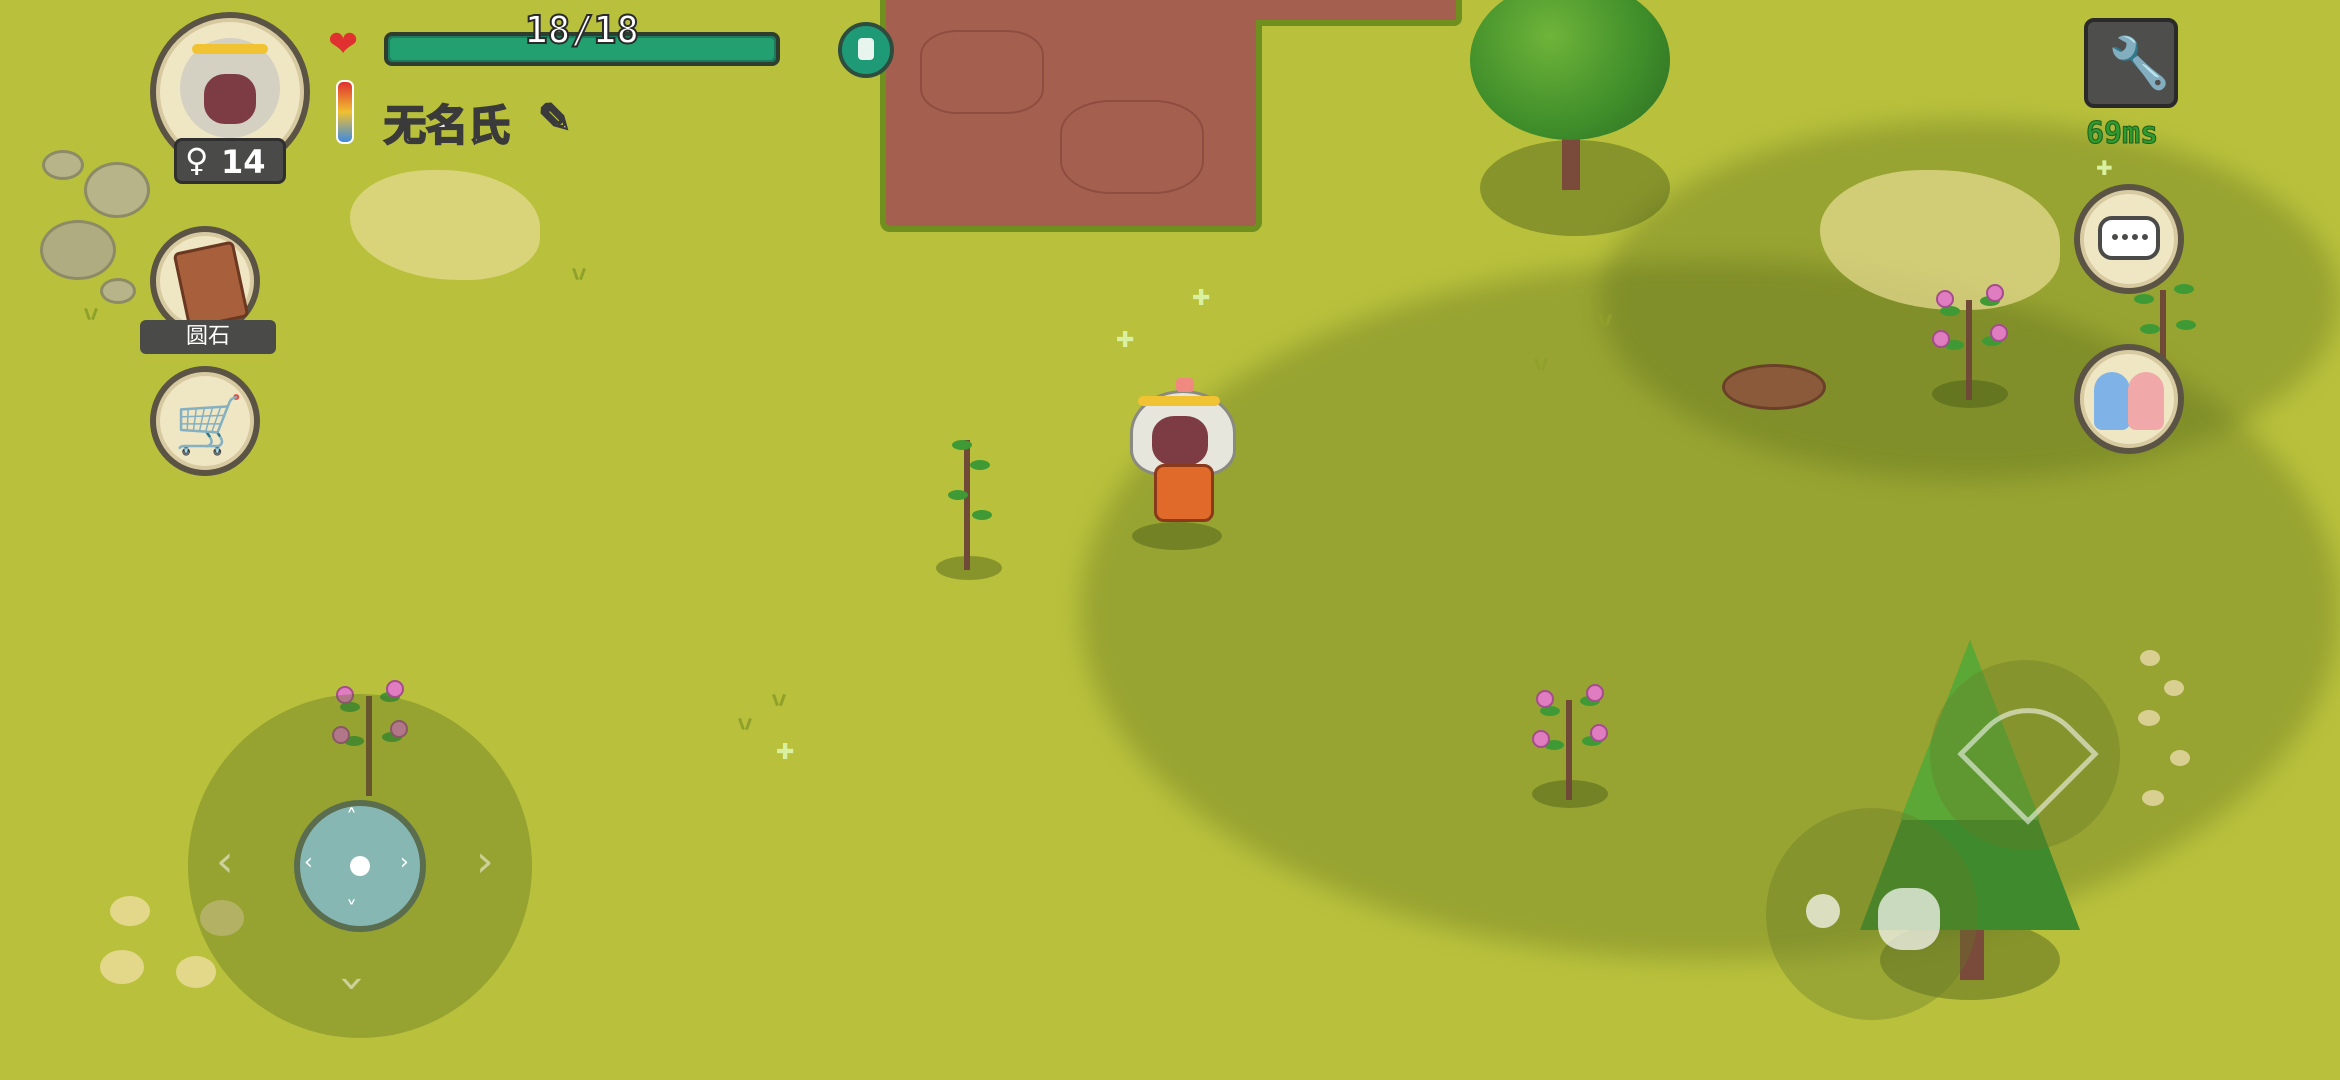 The height and width of the screenshot is (1080, 2340). I want to click on avatar-portrait, so click(230, 88).